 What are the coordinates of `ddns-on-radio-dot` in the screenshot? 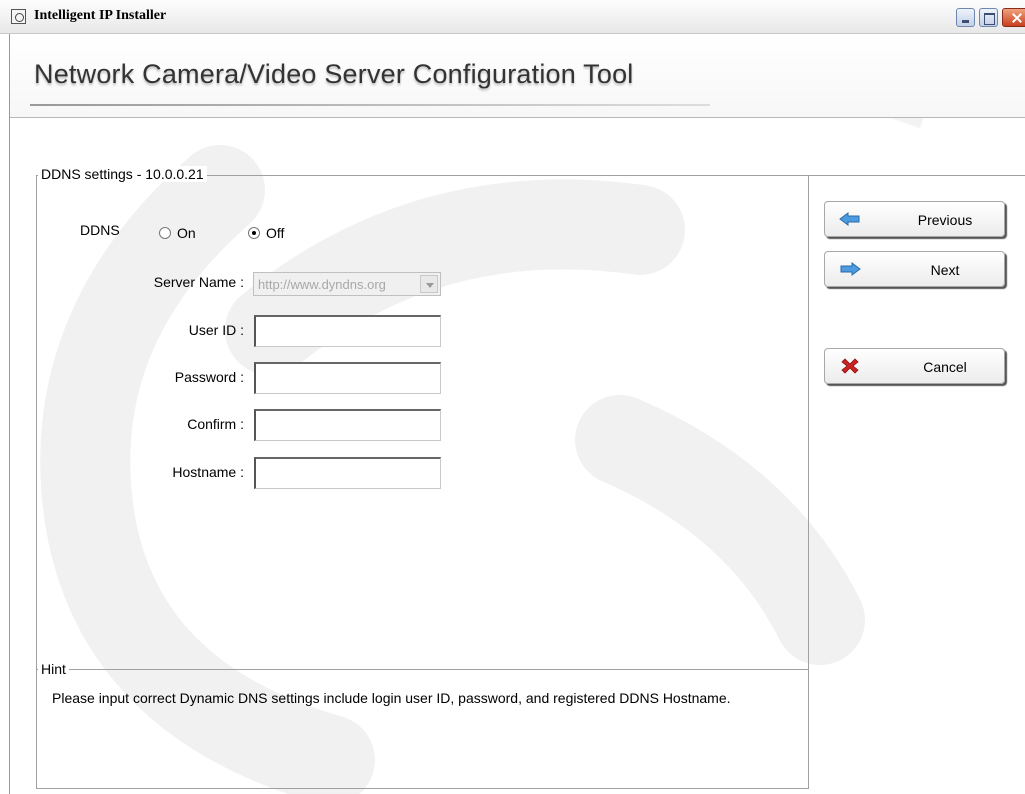 It's located at (165, 233).